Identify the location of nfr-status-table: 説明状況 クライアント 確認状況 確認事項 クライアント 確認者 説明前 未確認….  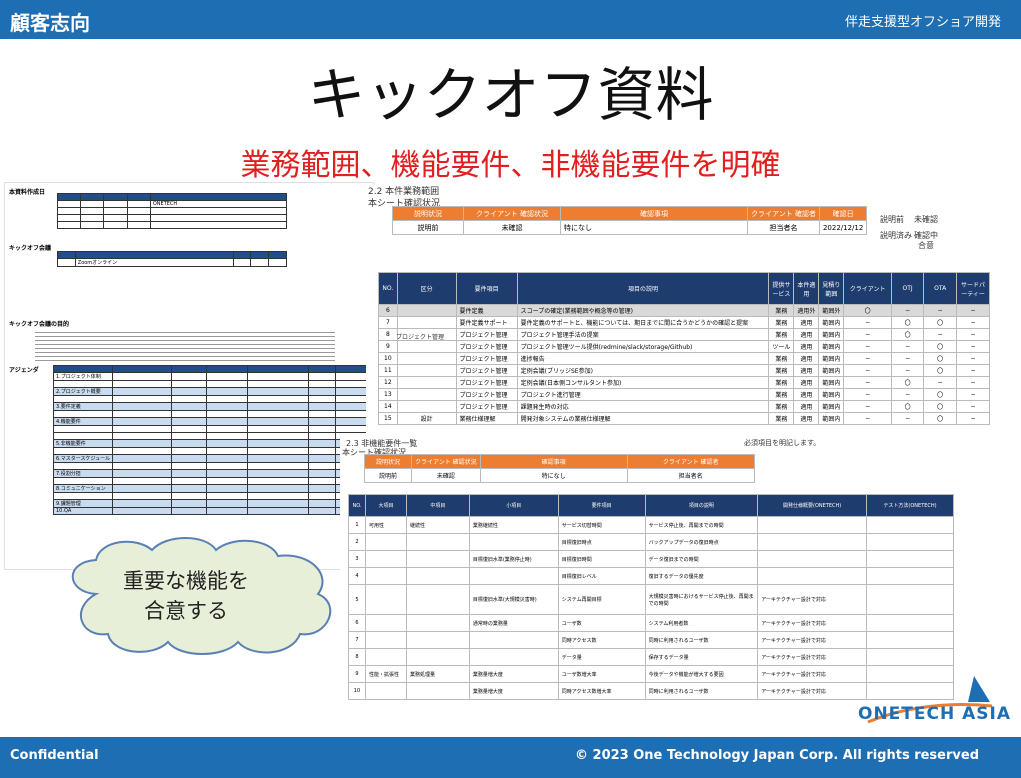
(559, 468).